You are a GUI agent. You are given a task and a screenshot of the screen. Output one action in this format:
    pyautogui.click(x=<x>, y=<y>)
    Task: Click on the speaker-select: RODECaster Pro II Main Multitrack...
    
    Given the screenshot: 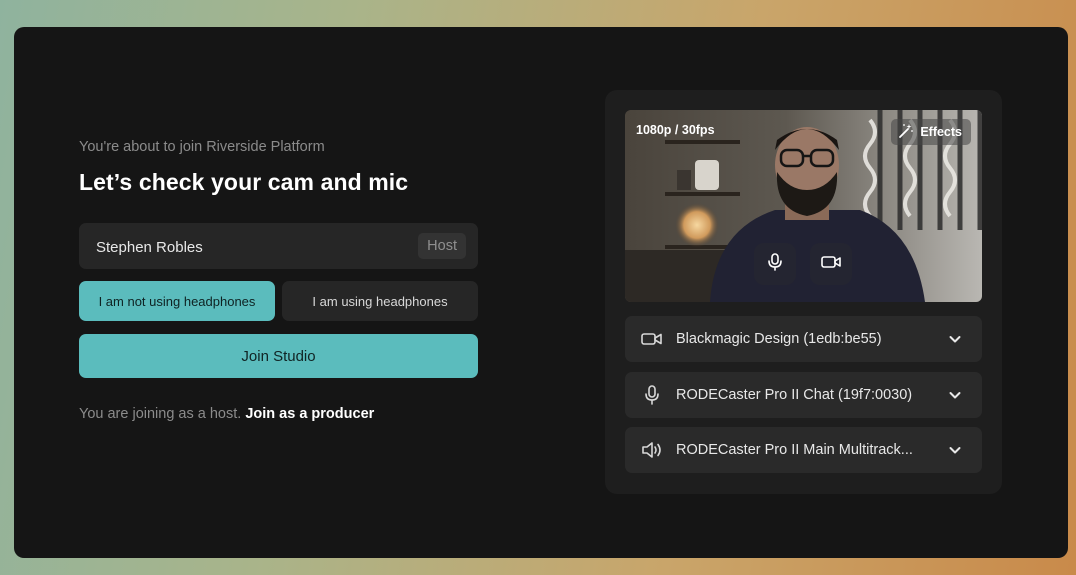 What is the action you would take?
    pyautogui.click(x=803, y=450)
    